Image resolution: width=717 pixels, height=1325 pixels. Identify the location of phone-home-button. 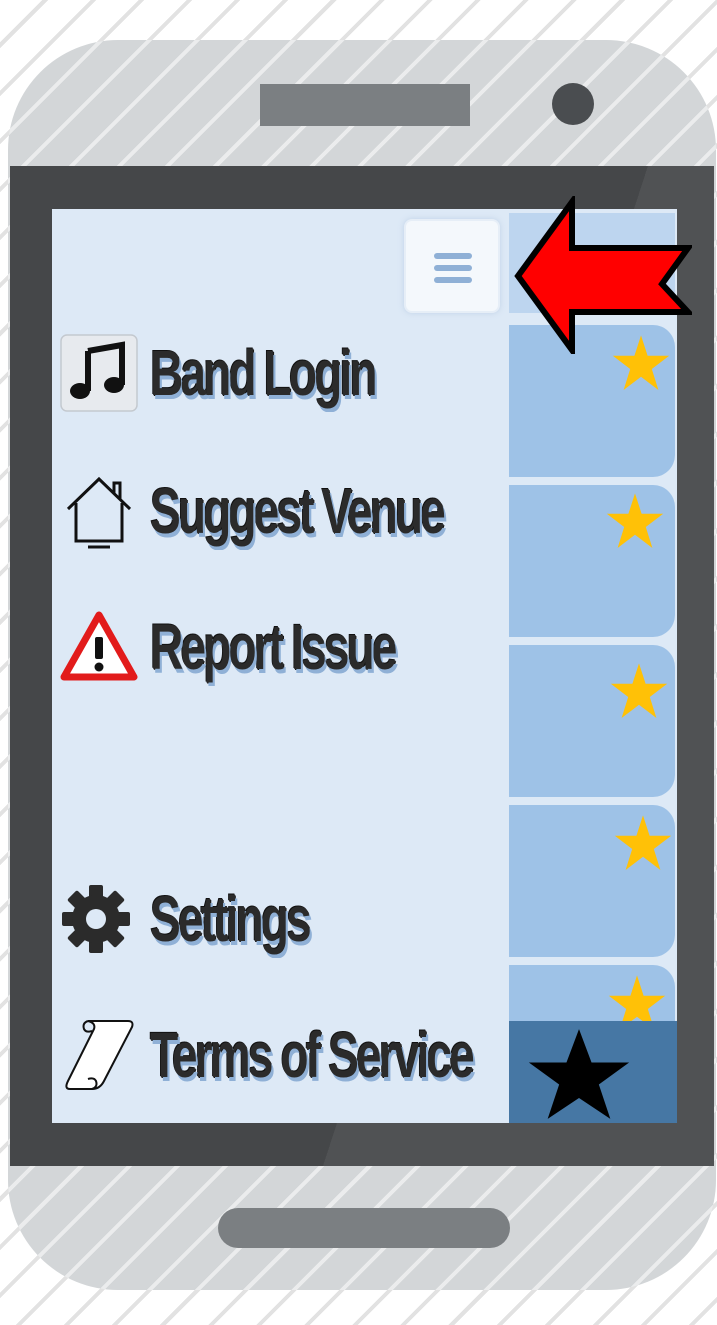
(364, 1228).